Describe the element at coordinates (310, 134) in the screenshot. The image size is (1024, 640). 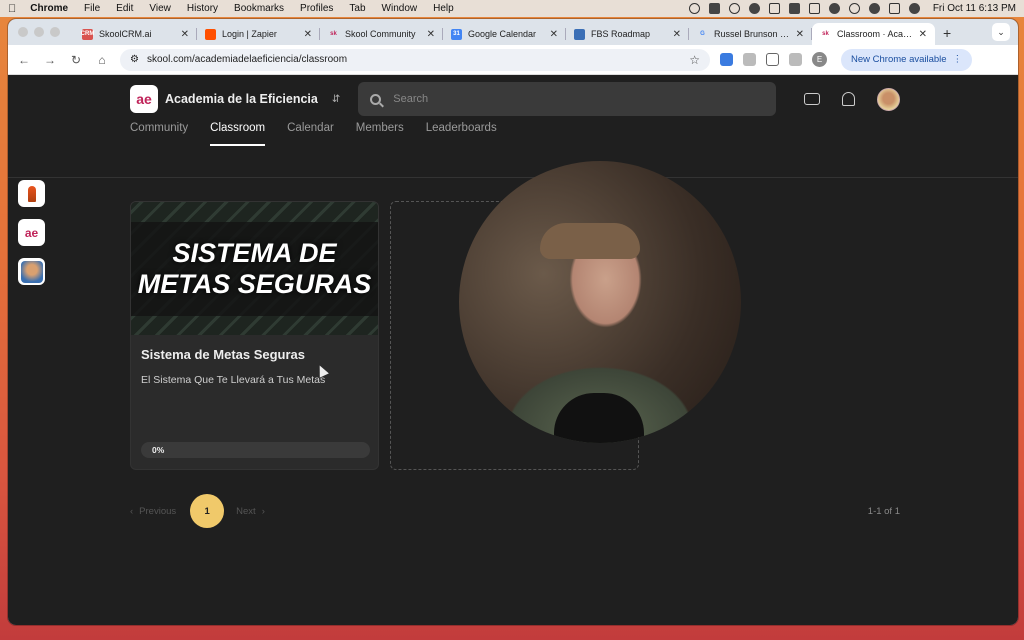
I see `tab-calendar: Calendar` at that location.